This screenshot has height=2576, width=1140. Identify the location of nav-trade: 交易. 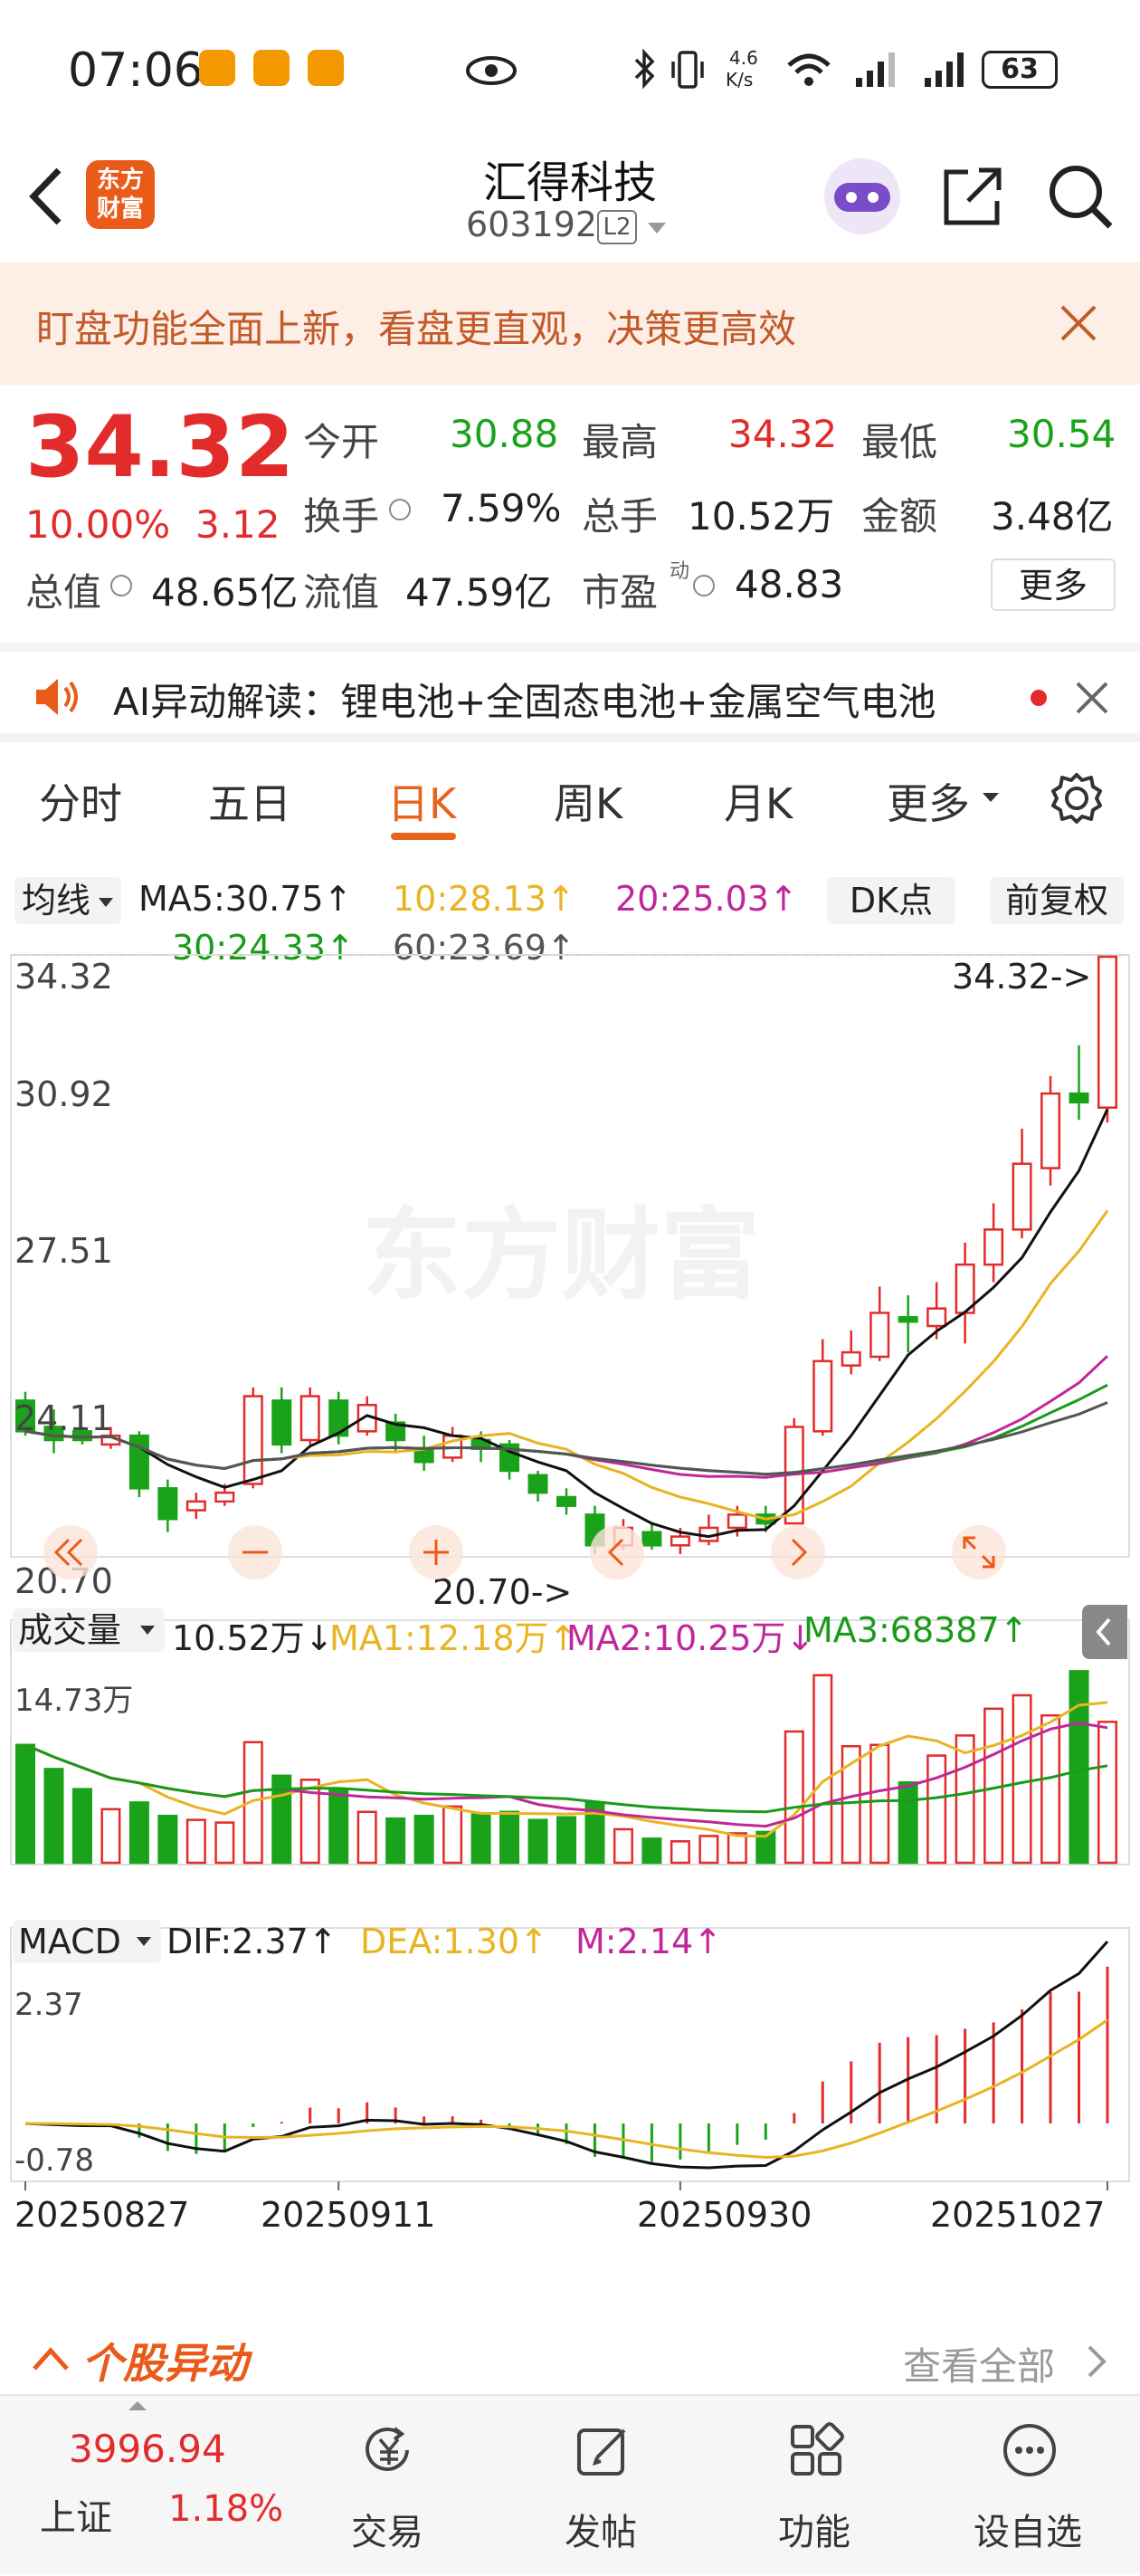
(388, 2486).